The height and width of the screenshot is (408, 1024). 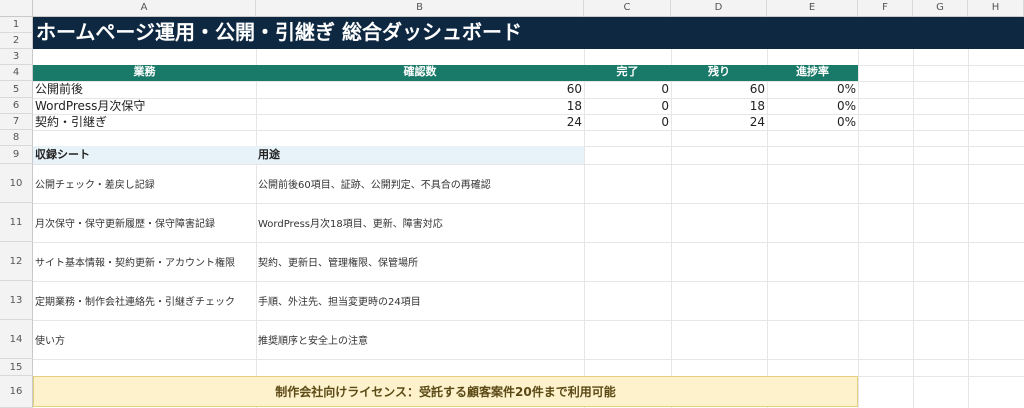 I want to click on sheet-name-cell: 公開チェック・差戻し記録, so click(x=144, y=183).